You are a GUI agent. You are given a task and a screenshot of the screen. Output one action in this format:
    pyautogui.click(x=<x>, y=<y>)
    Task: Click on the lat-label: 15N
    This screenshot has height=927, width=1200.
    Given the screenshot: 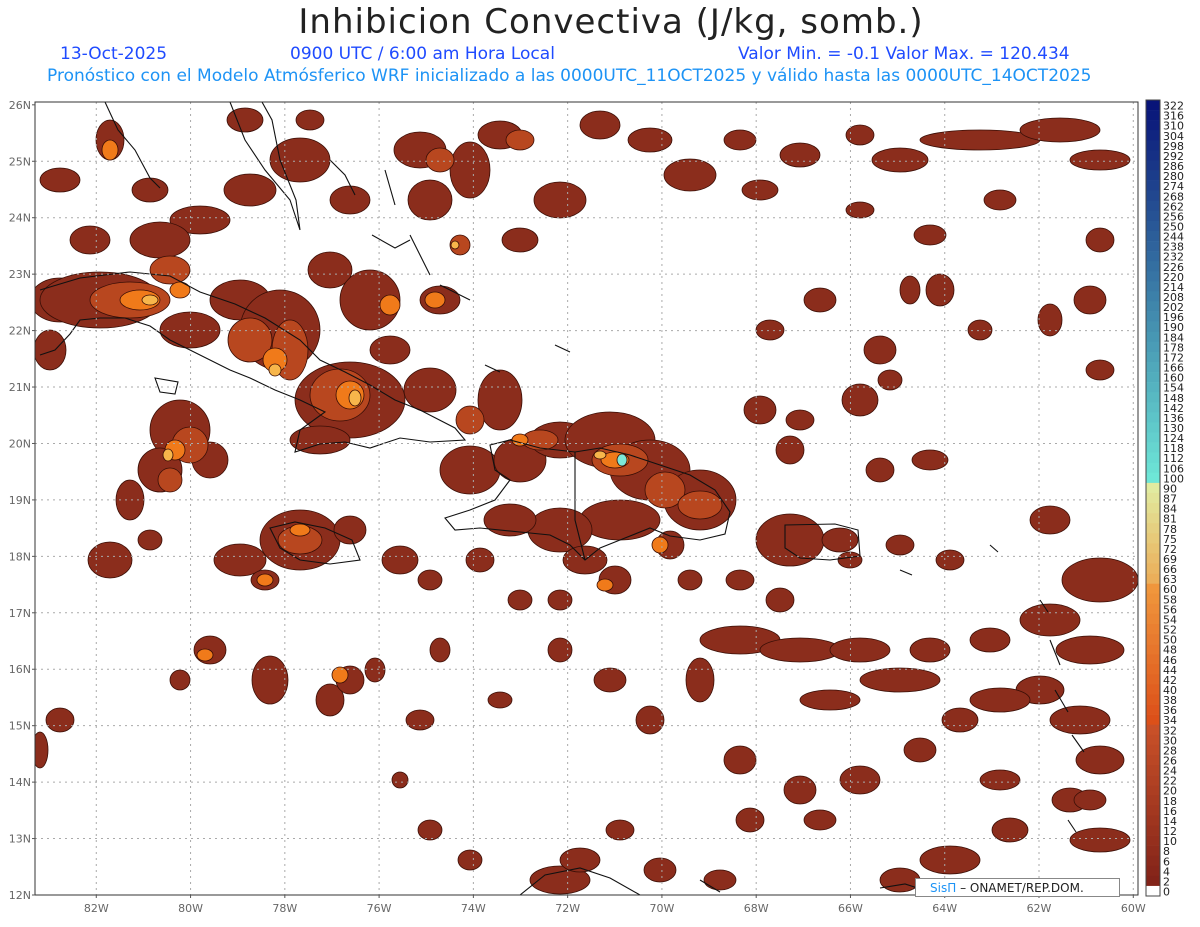 What is the action you would take?
    pyautogui.click(x=20, y=726)
    